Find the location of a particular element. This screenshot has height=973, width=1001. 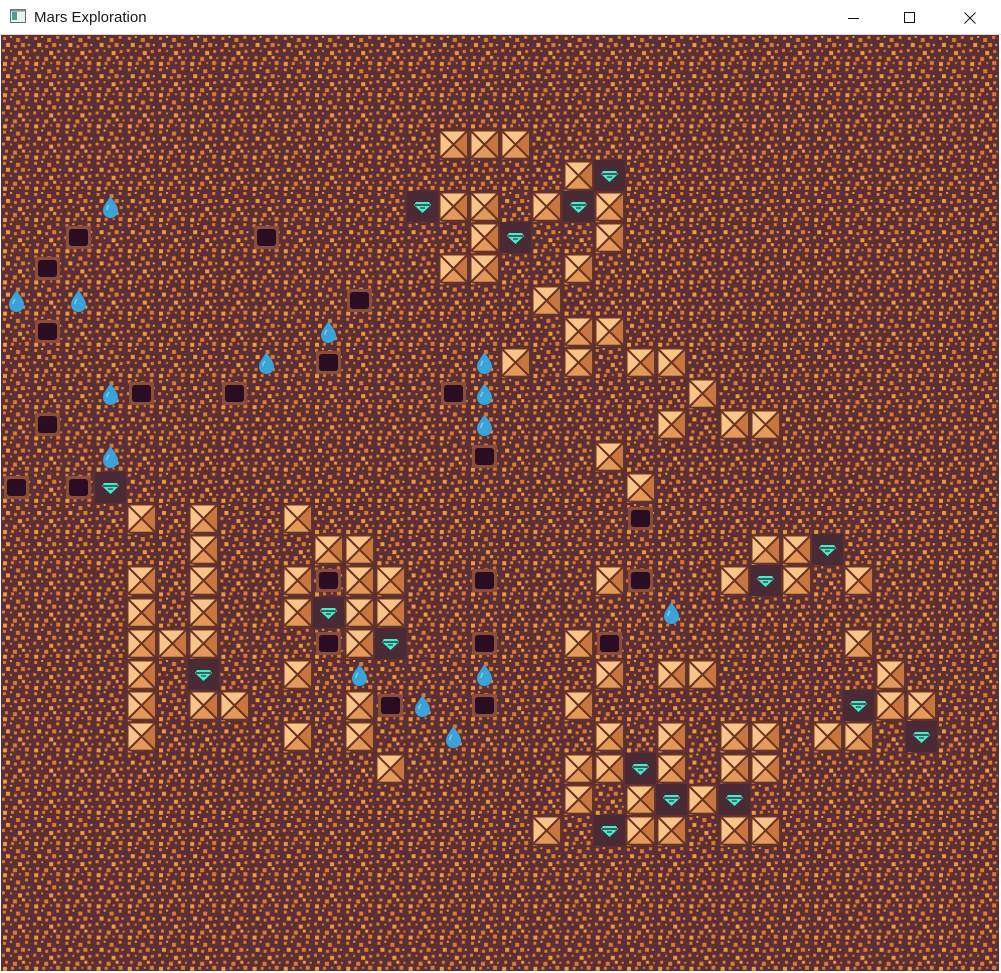

close-icon is located at coordinates (970, 17).